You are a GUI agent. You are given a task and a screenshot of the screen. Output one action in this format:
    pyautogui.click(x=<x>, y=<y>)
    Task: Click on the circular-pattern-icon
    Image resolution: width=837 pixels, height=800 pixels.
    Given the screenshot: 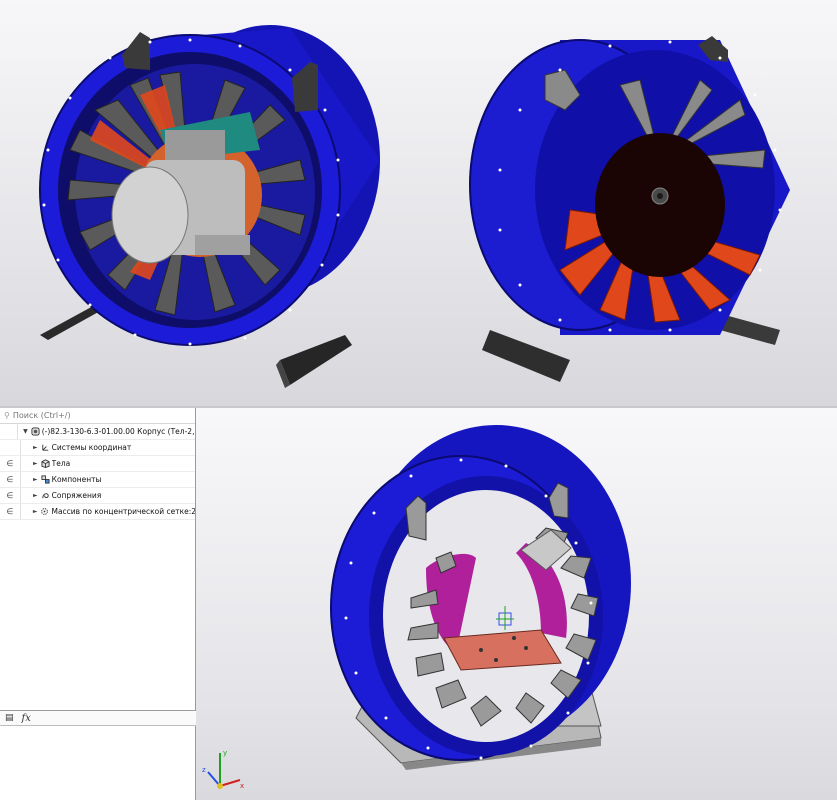 What is the action you would take?
    pyautogui.click(x=44, y=511)
    